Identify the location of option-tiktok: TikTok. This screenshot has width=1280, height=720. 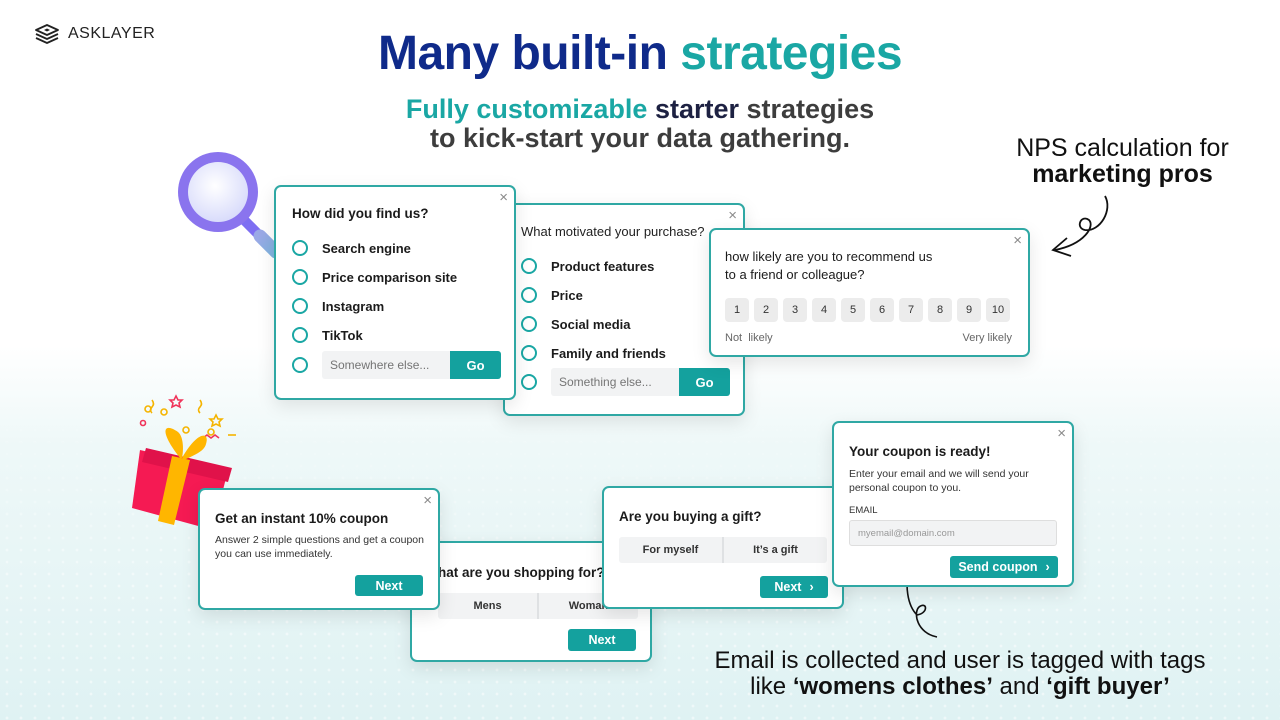
(327, 335).